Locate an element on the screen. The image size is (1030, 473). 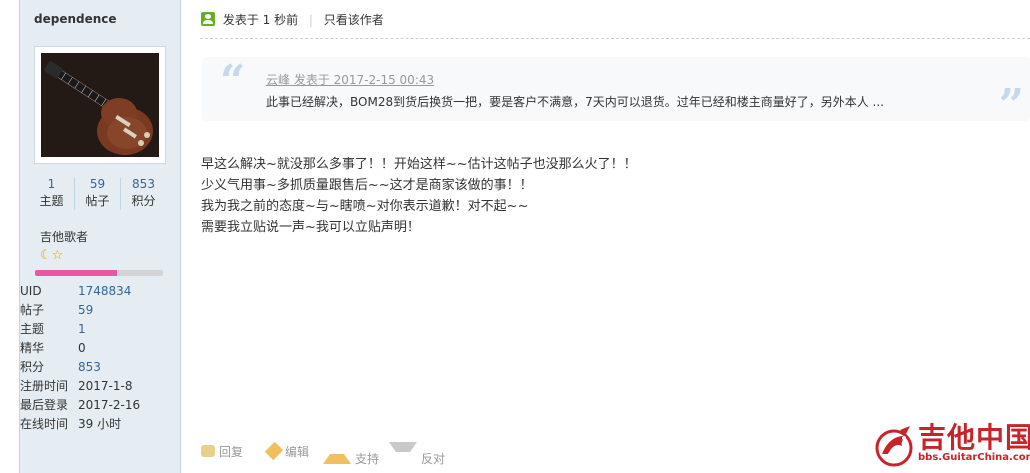
info-row-digest: 精华 0 is located at coordinates (100, 348).